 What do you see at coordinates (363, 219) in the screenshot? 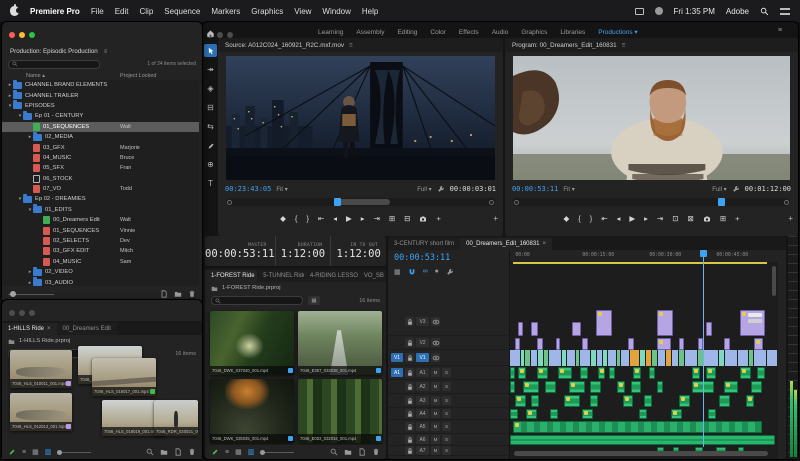
I see `step-forward-button: ▸` at bounding box center [363, 219].